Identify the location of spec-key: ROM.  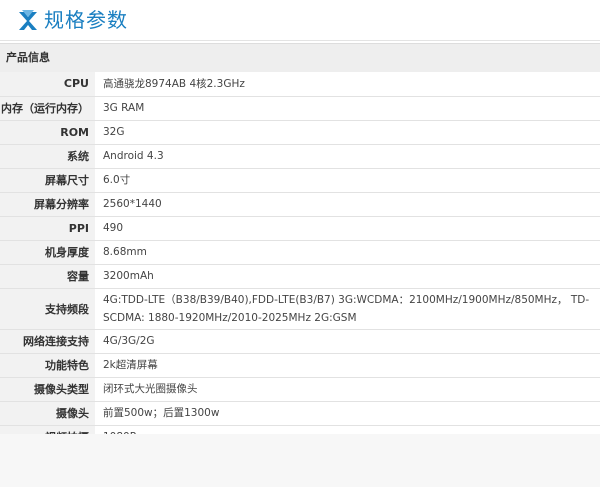
(47, 132).